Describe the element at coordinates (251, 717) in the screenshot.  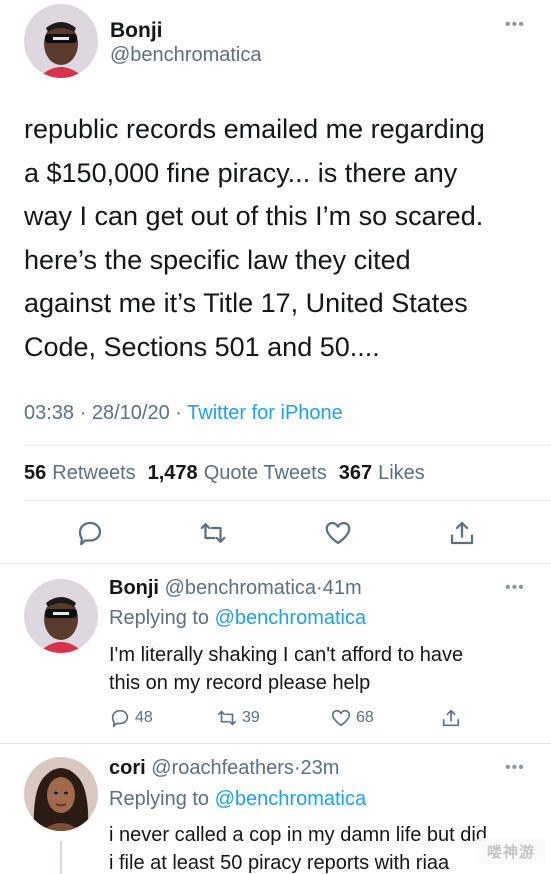
I see `retweet-count: 39` at that location.